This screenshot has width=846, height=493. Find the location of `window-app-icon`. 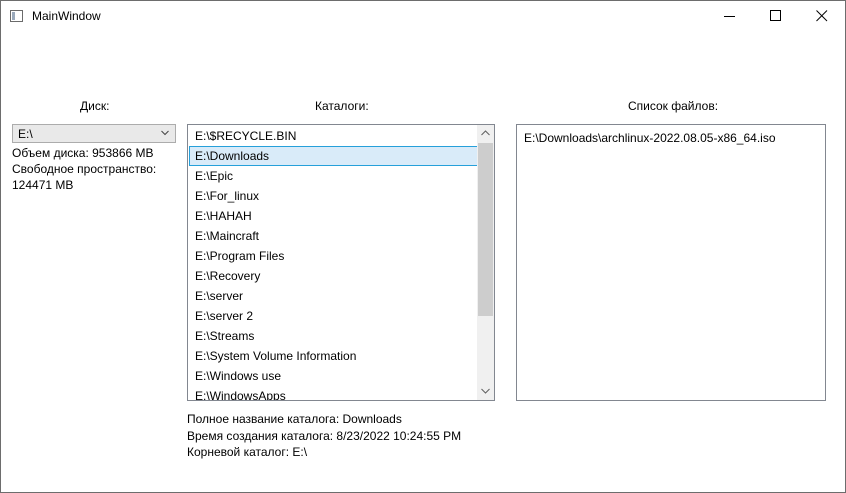

window-app-icon is located at coordinates (16, 16).